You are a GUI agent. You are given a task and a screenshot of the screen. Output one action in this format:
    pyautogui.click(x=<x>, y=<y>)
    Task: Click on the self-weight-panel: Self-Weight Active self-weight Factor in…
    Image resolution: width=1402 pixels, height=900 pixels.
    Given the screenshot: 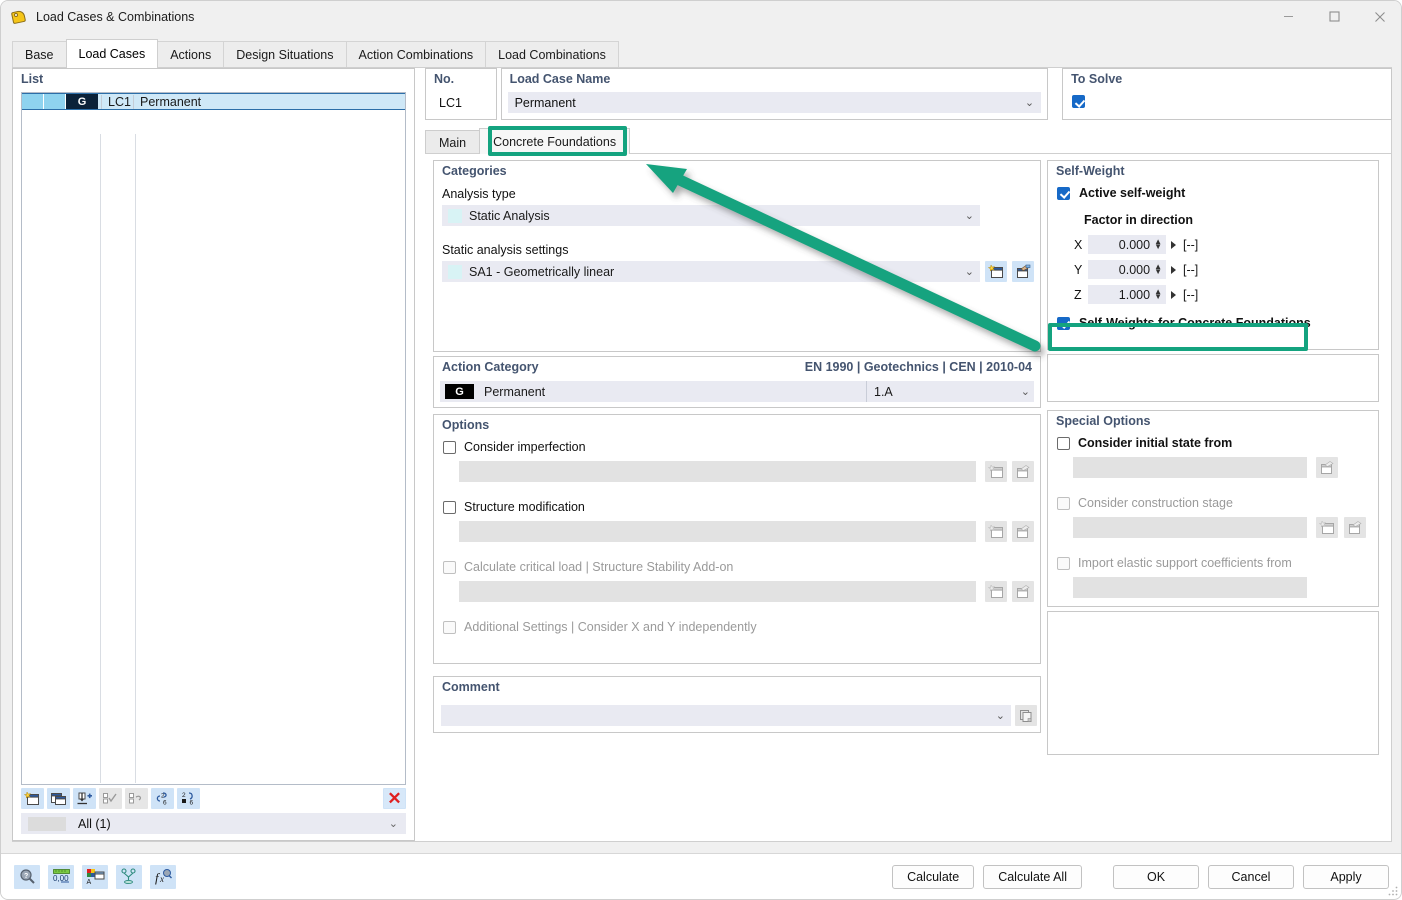 What is the action you would take?
    pyautogui.click(x=1213, y=255)
    